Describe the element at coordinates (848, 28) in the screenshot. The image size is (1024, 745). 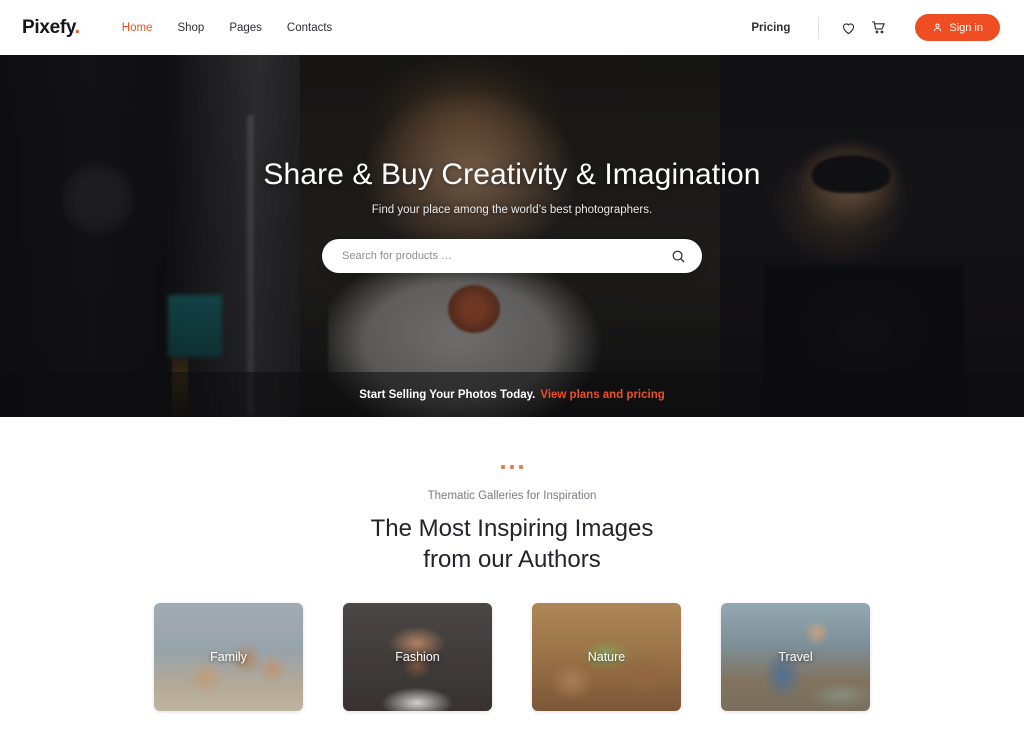
I see `heart-icon` at that location.